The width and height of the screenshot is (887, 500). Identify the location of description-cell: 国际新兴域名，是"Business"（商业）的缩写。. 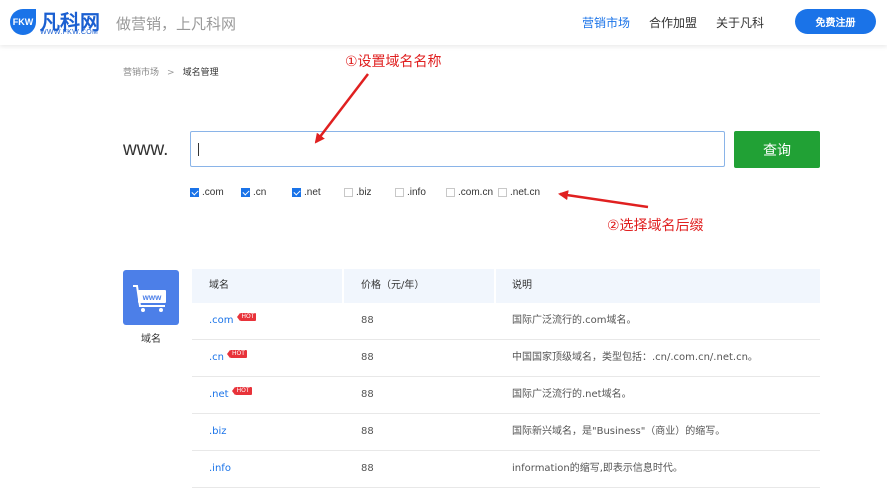
(619, 431).